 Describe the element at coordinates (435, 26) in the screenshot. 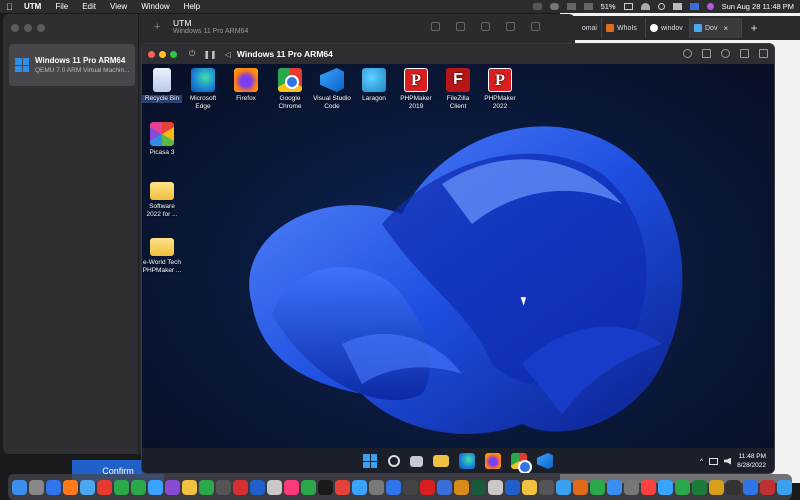

I see `delete-icon` at that location.